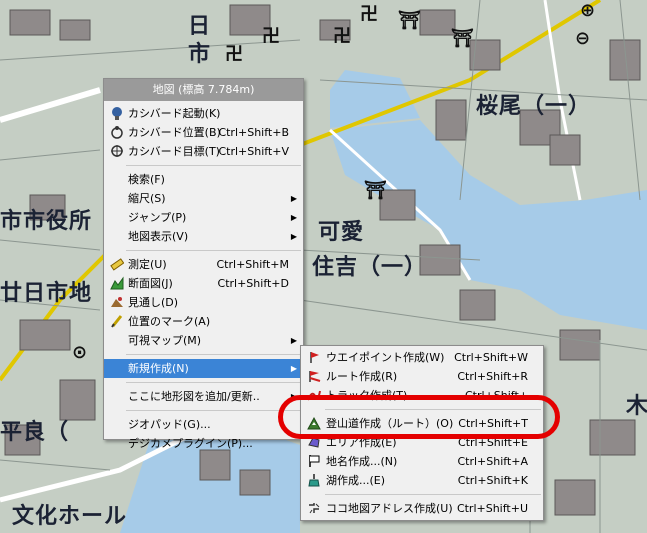  I want to click on menu-item-kashmir-position: カシバード位置(B) Ctrl+Shift+B, so click(203, 132).